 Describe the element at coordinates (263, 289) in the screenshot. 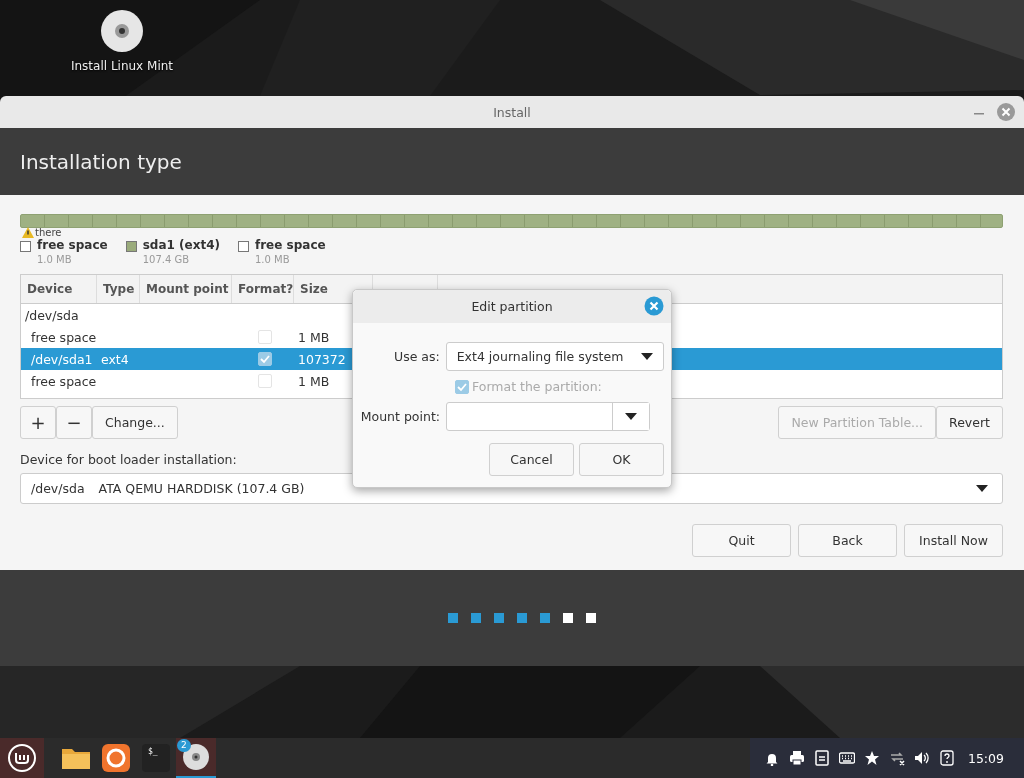

I see `column-header: Format?` at that location.